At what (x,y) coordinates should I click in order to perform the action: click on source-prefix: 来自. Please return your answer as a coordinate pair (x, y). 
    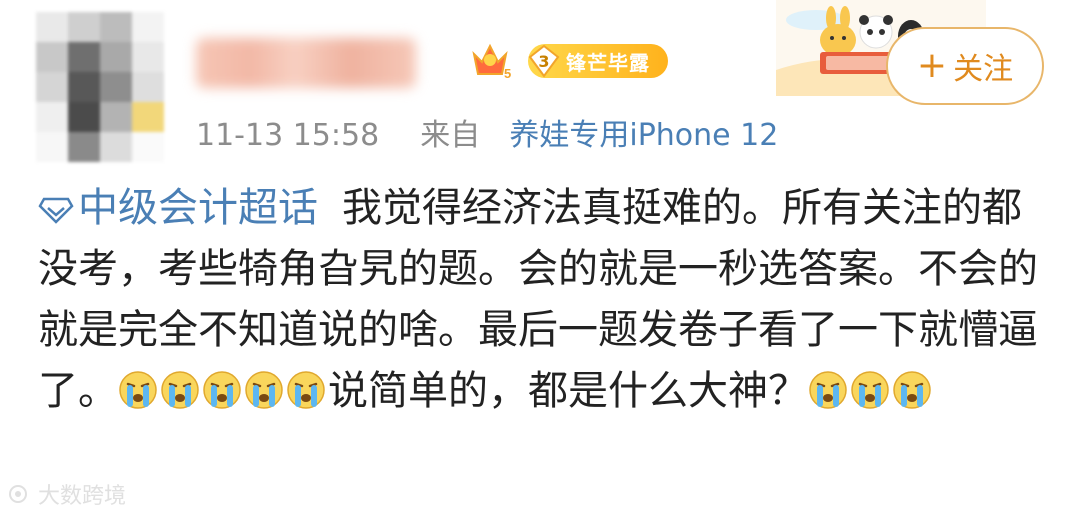
    Looking at the image, I should click on (450, 135).